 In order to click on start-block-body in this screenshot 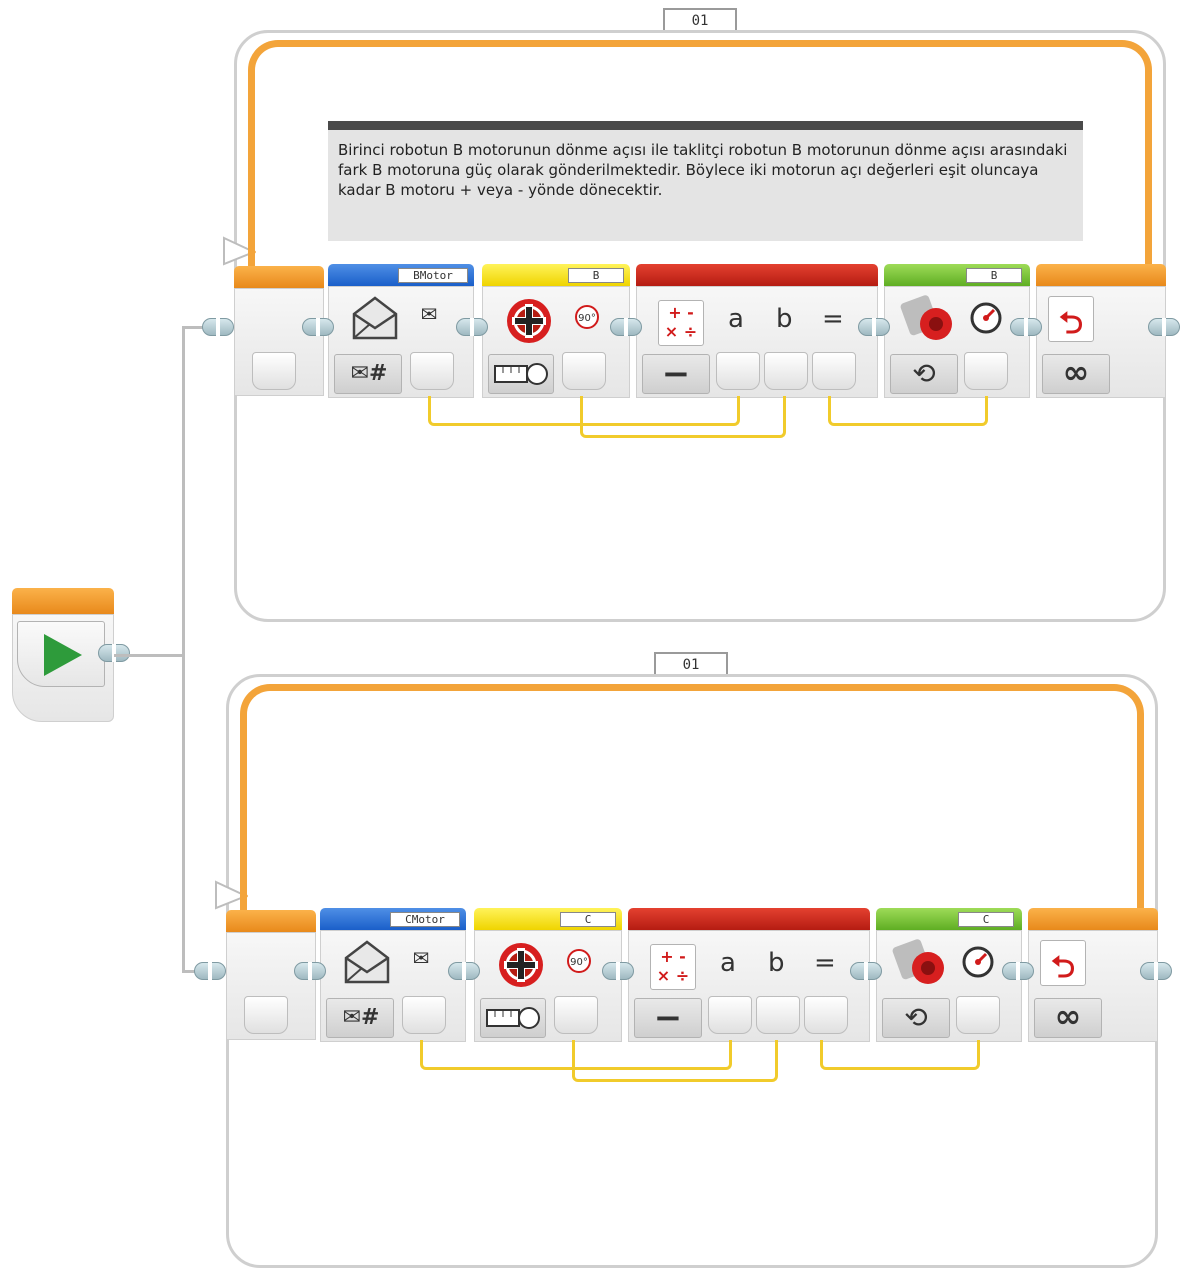, I will do `click(63, 668)`.